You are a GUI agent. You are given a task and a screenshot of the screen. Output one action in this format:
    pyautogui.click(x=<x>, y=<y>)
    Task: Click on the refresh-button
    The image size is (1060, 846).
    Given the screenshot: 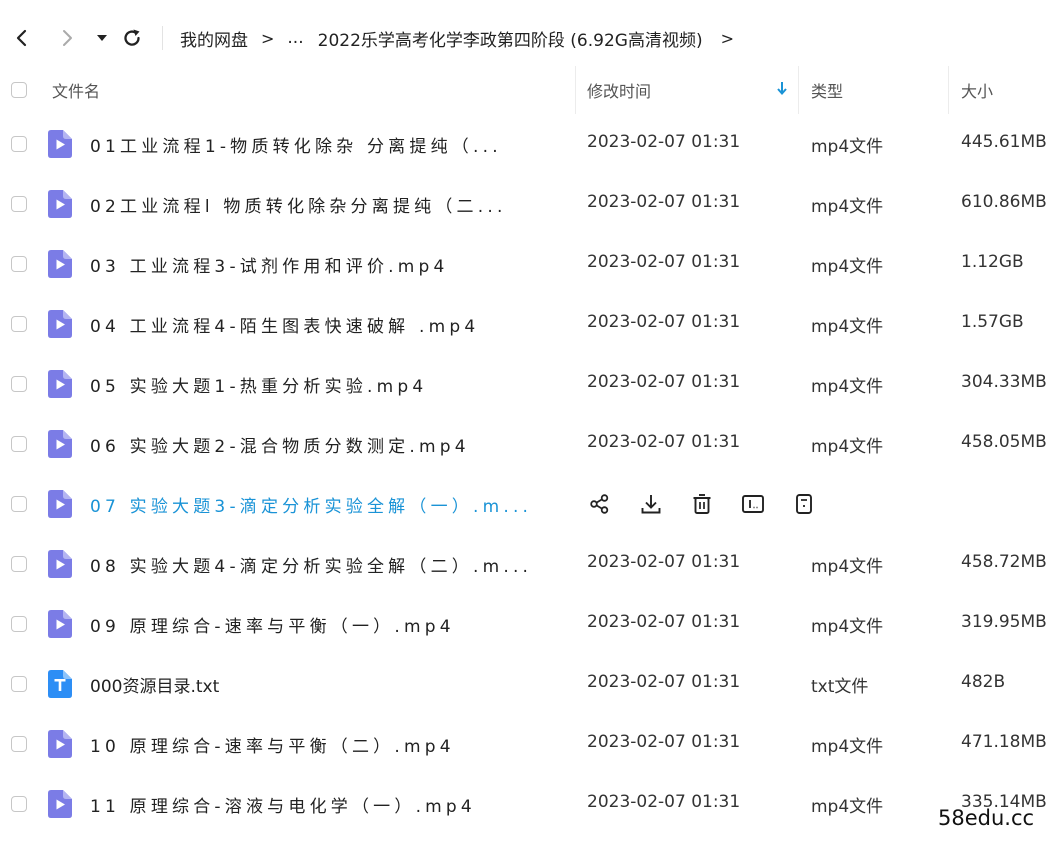 What is the action you would take?
    pyautogui.click(x=132, y=38)
    